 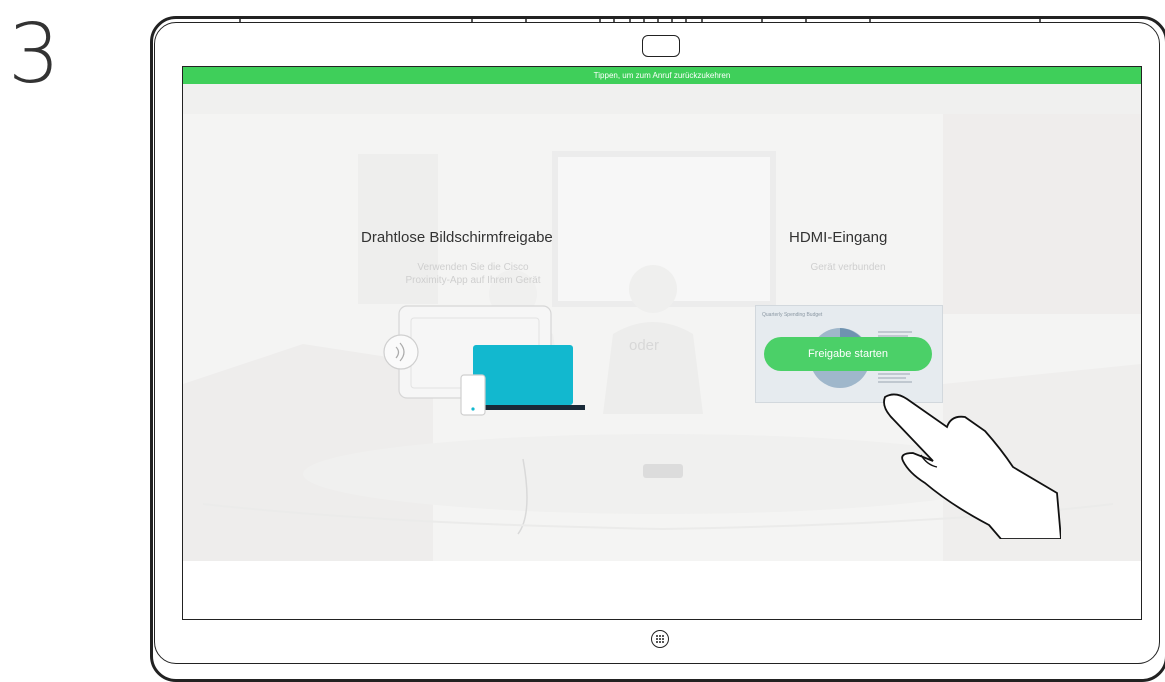 I want to click on camera-icon, so click(x=661, y=46).